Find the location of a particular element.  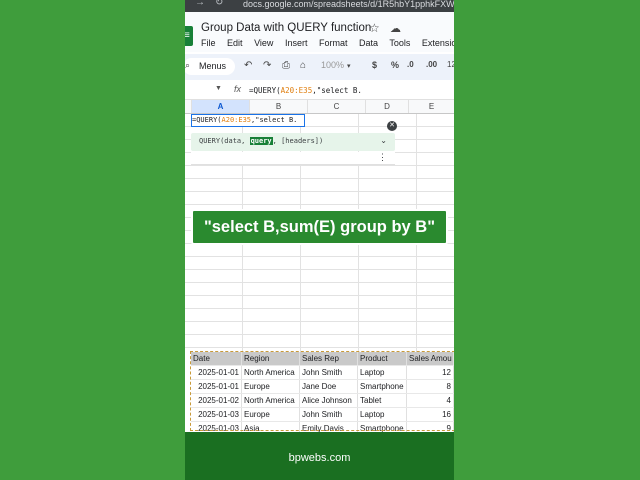

more-options-icon: ⋮ is located at coordinates (382, 157).